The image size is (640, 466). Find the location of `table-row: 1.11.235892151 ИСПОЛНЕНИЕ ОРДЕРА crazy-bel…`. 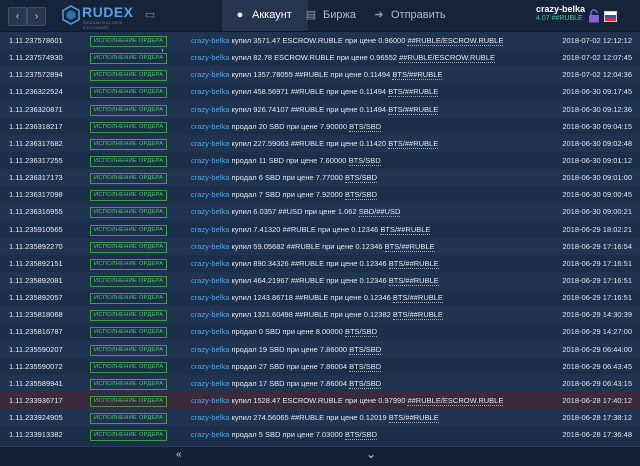

table-row: 1.11.235892151 ИСПОЛНЕНИЕ ОРДЕРА crazy-bel… is located at coordinates (320, 263).